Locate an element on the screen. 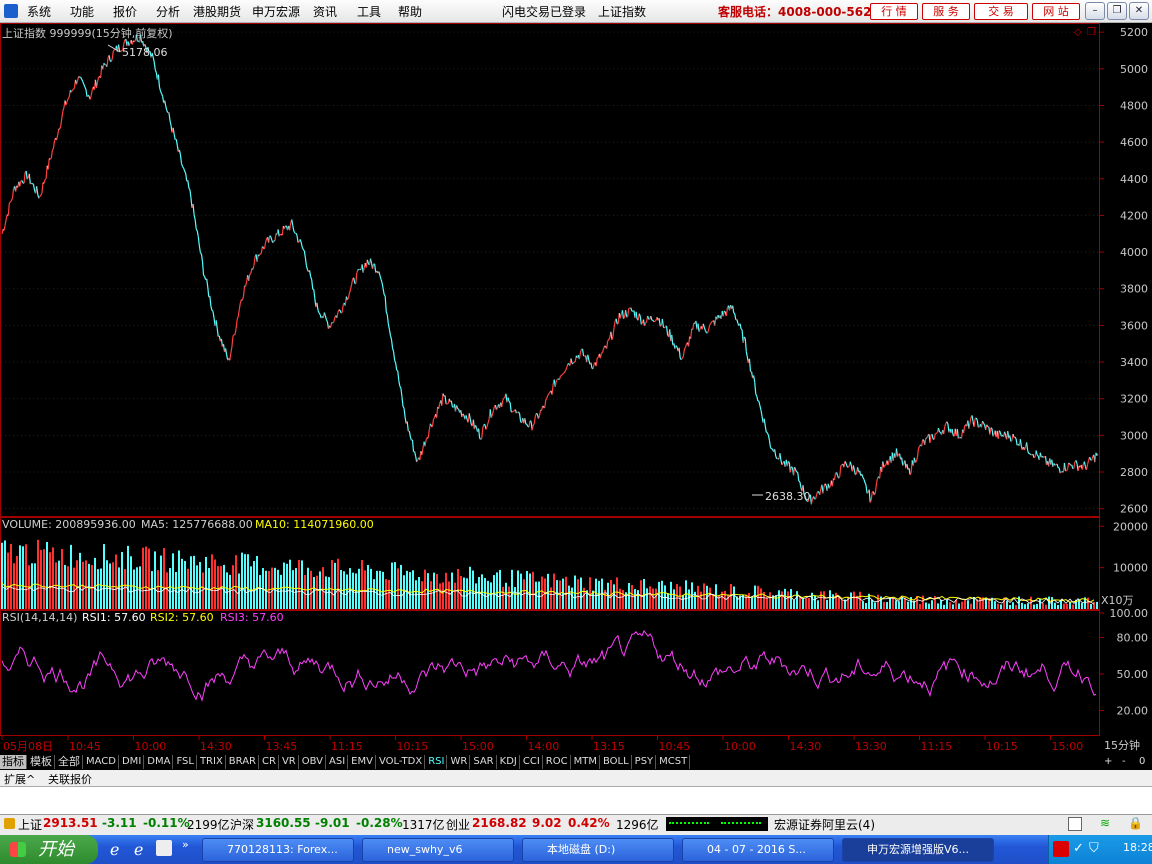 This screenshot has width=1152, height=864. flag-icon is located at coordinates (1061, 849).